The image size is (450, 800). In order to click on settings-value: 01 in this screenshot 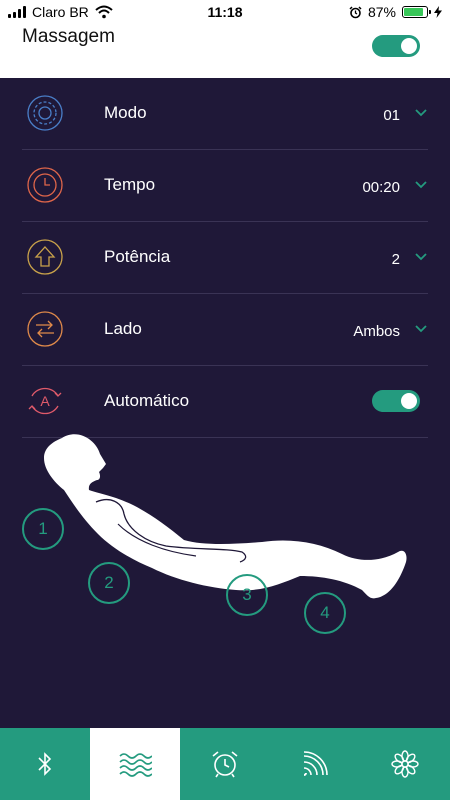, I will do `click(391, 115)`.